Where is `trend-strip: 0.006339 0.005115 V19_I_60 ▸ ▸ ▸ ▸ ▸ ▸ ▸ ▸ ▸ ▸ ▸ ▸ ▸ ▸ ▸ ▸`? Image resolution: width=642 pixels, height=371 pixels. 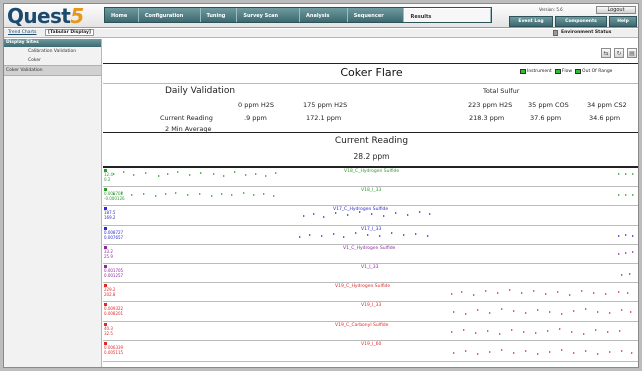 trend-strip: 0.006339 0.005115 V19_I_60 ▸ ▸ ▸ ▸ ▸ ▸ ▸ ▸ ▸ ▸ ▸ ▸ ▸ ▸ ▸ ▸ is located at coordinates (370, 351).